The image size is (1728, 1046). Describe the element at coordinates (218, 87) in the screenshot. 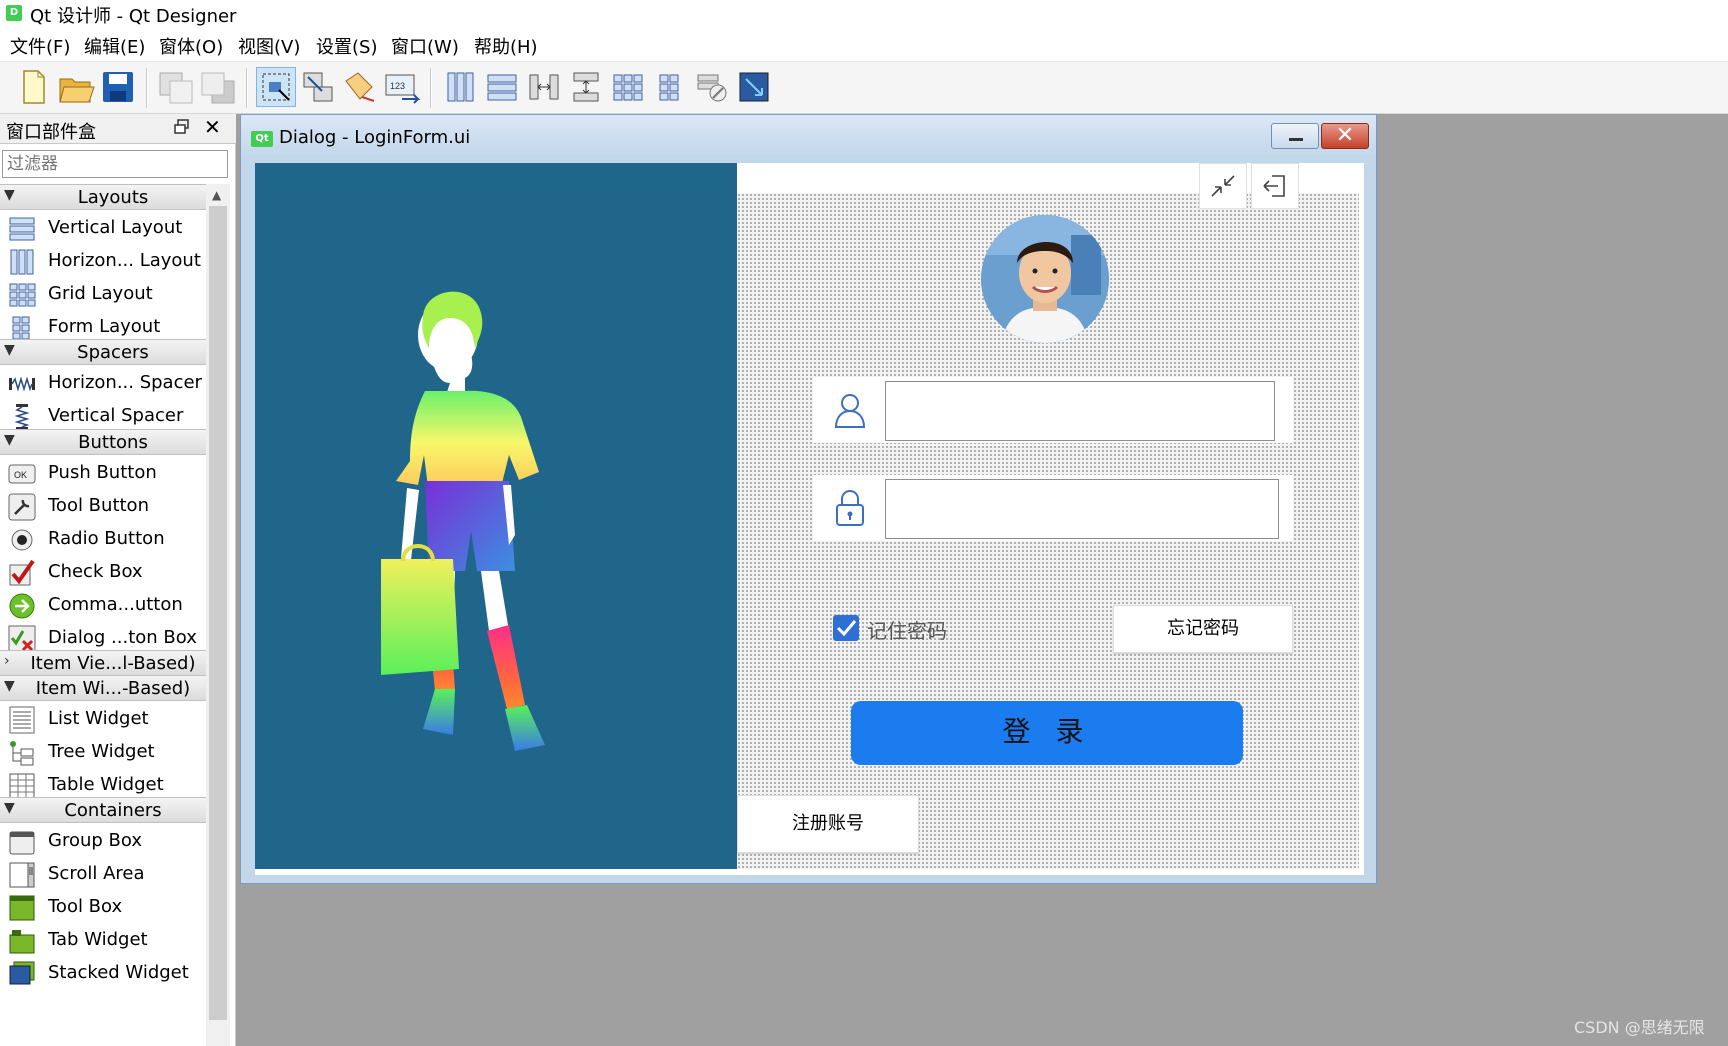

I see `bring-to-front-icon` at that location.